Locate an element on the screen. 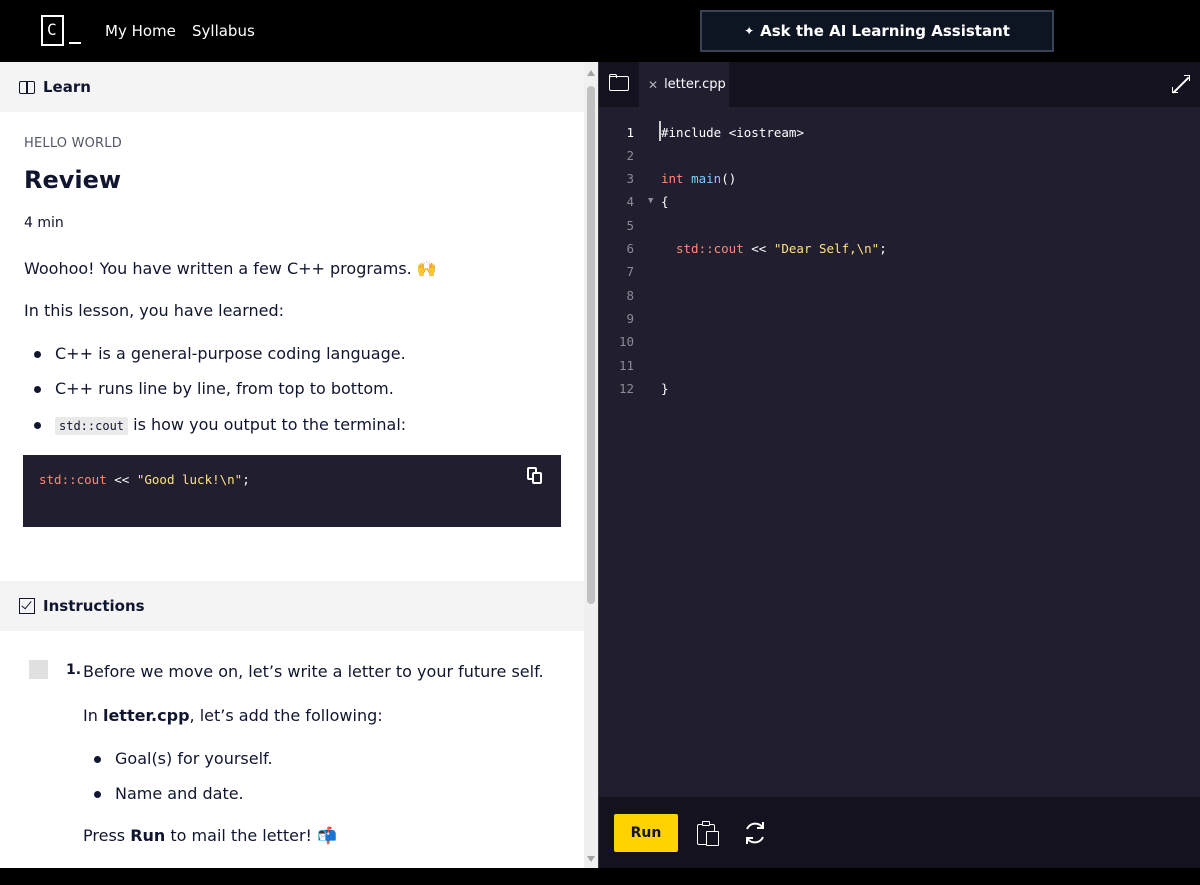  file-tab: ✕ letter.cpp is located at coordinates (684, 84).